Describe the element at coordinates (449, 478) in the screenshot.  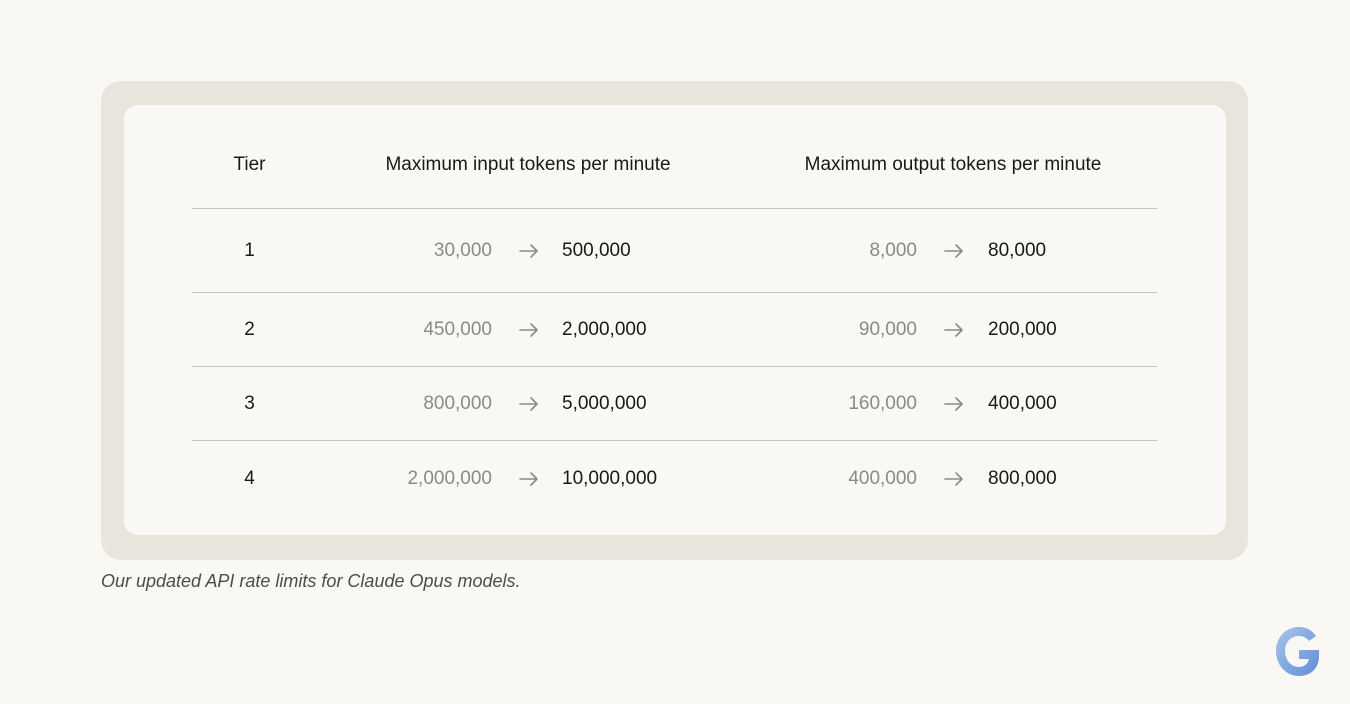
I see `input-old-value: 2,000,000` at that location.